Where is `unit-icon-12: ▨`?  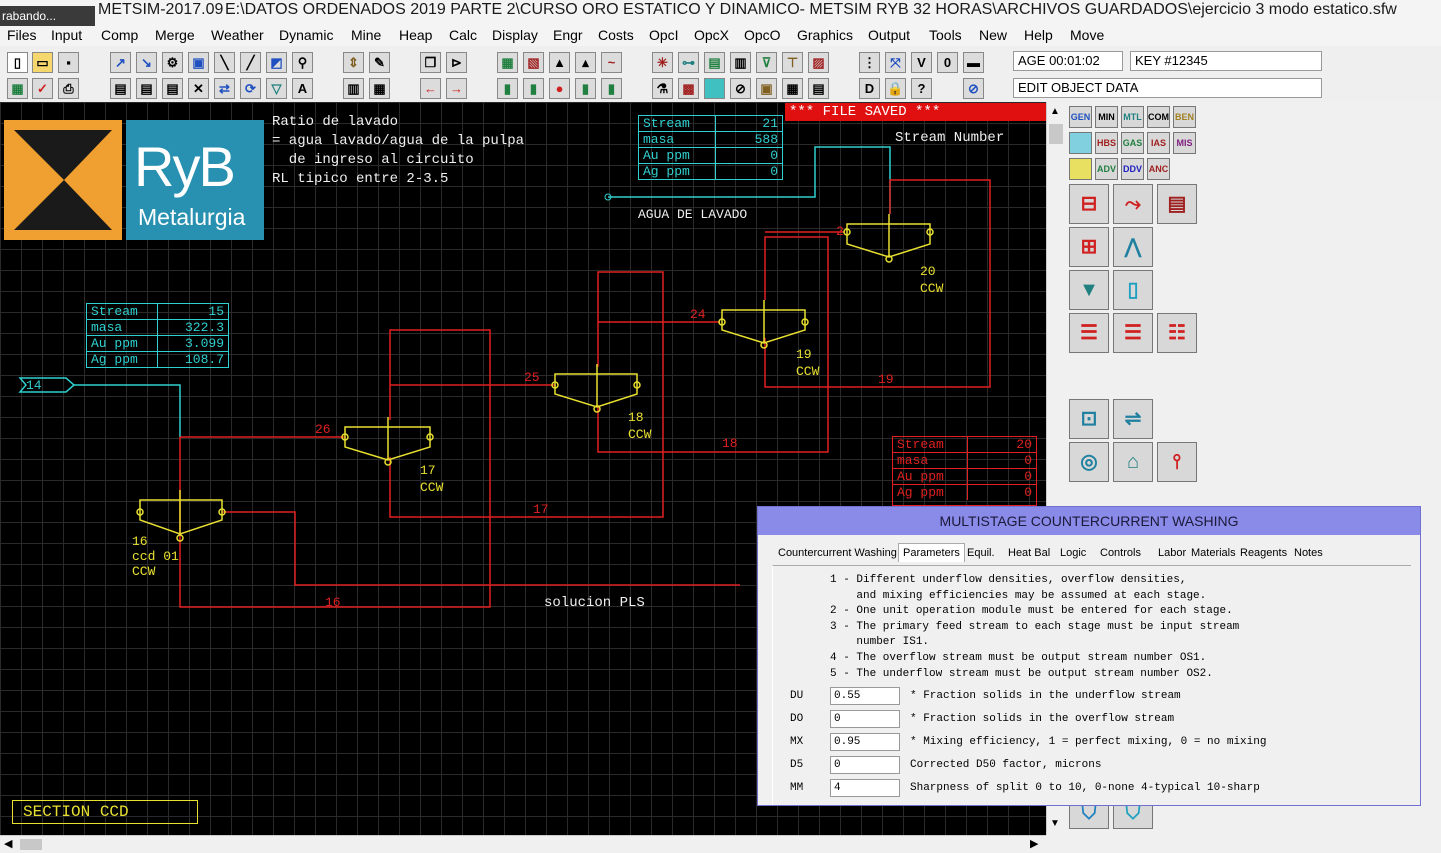
unit-icon-12: ▨ is located at coordinates (818, 62).